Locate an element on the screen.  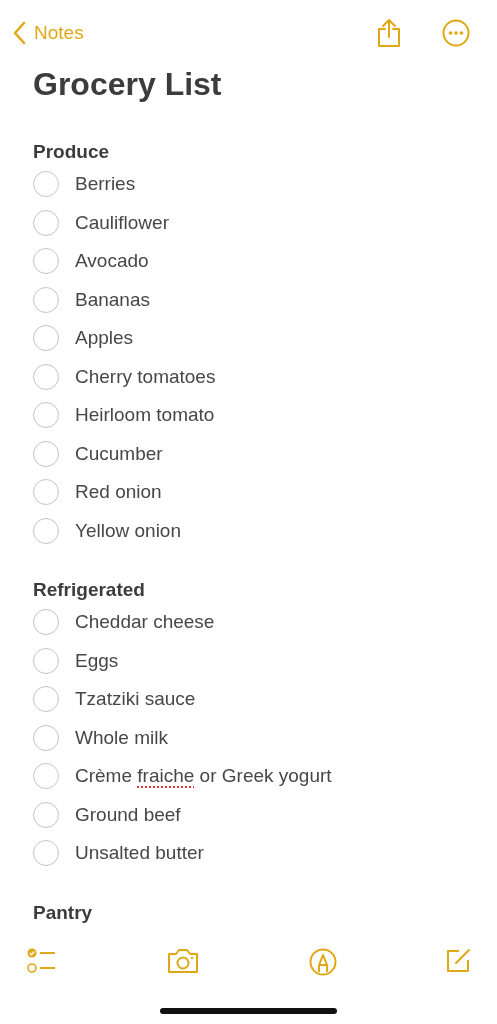
camera-icon is located at coordinates (183, 961).